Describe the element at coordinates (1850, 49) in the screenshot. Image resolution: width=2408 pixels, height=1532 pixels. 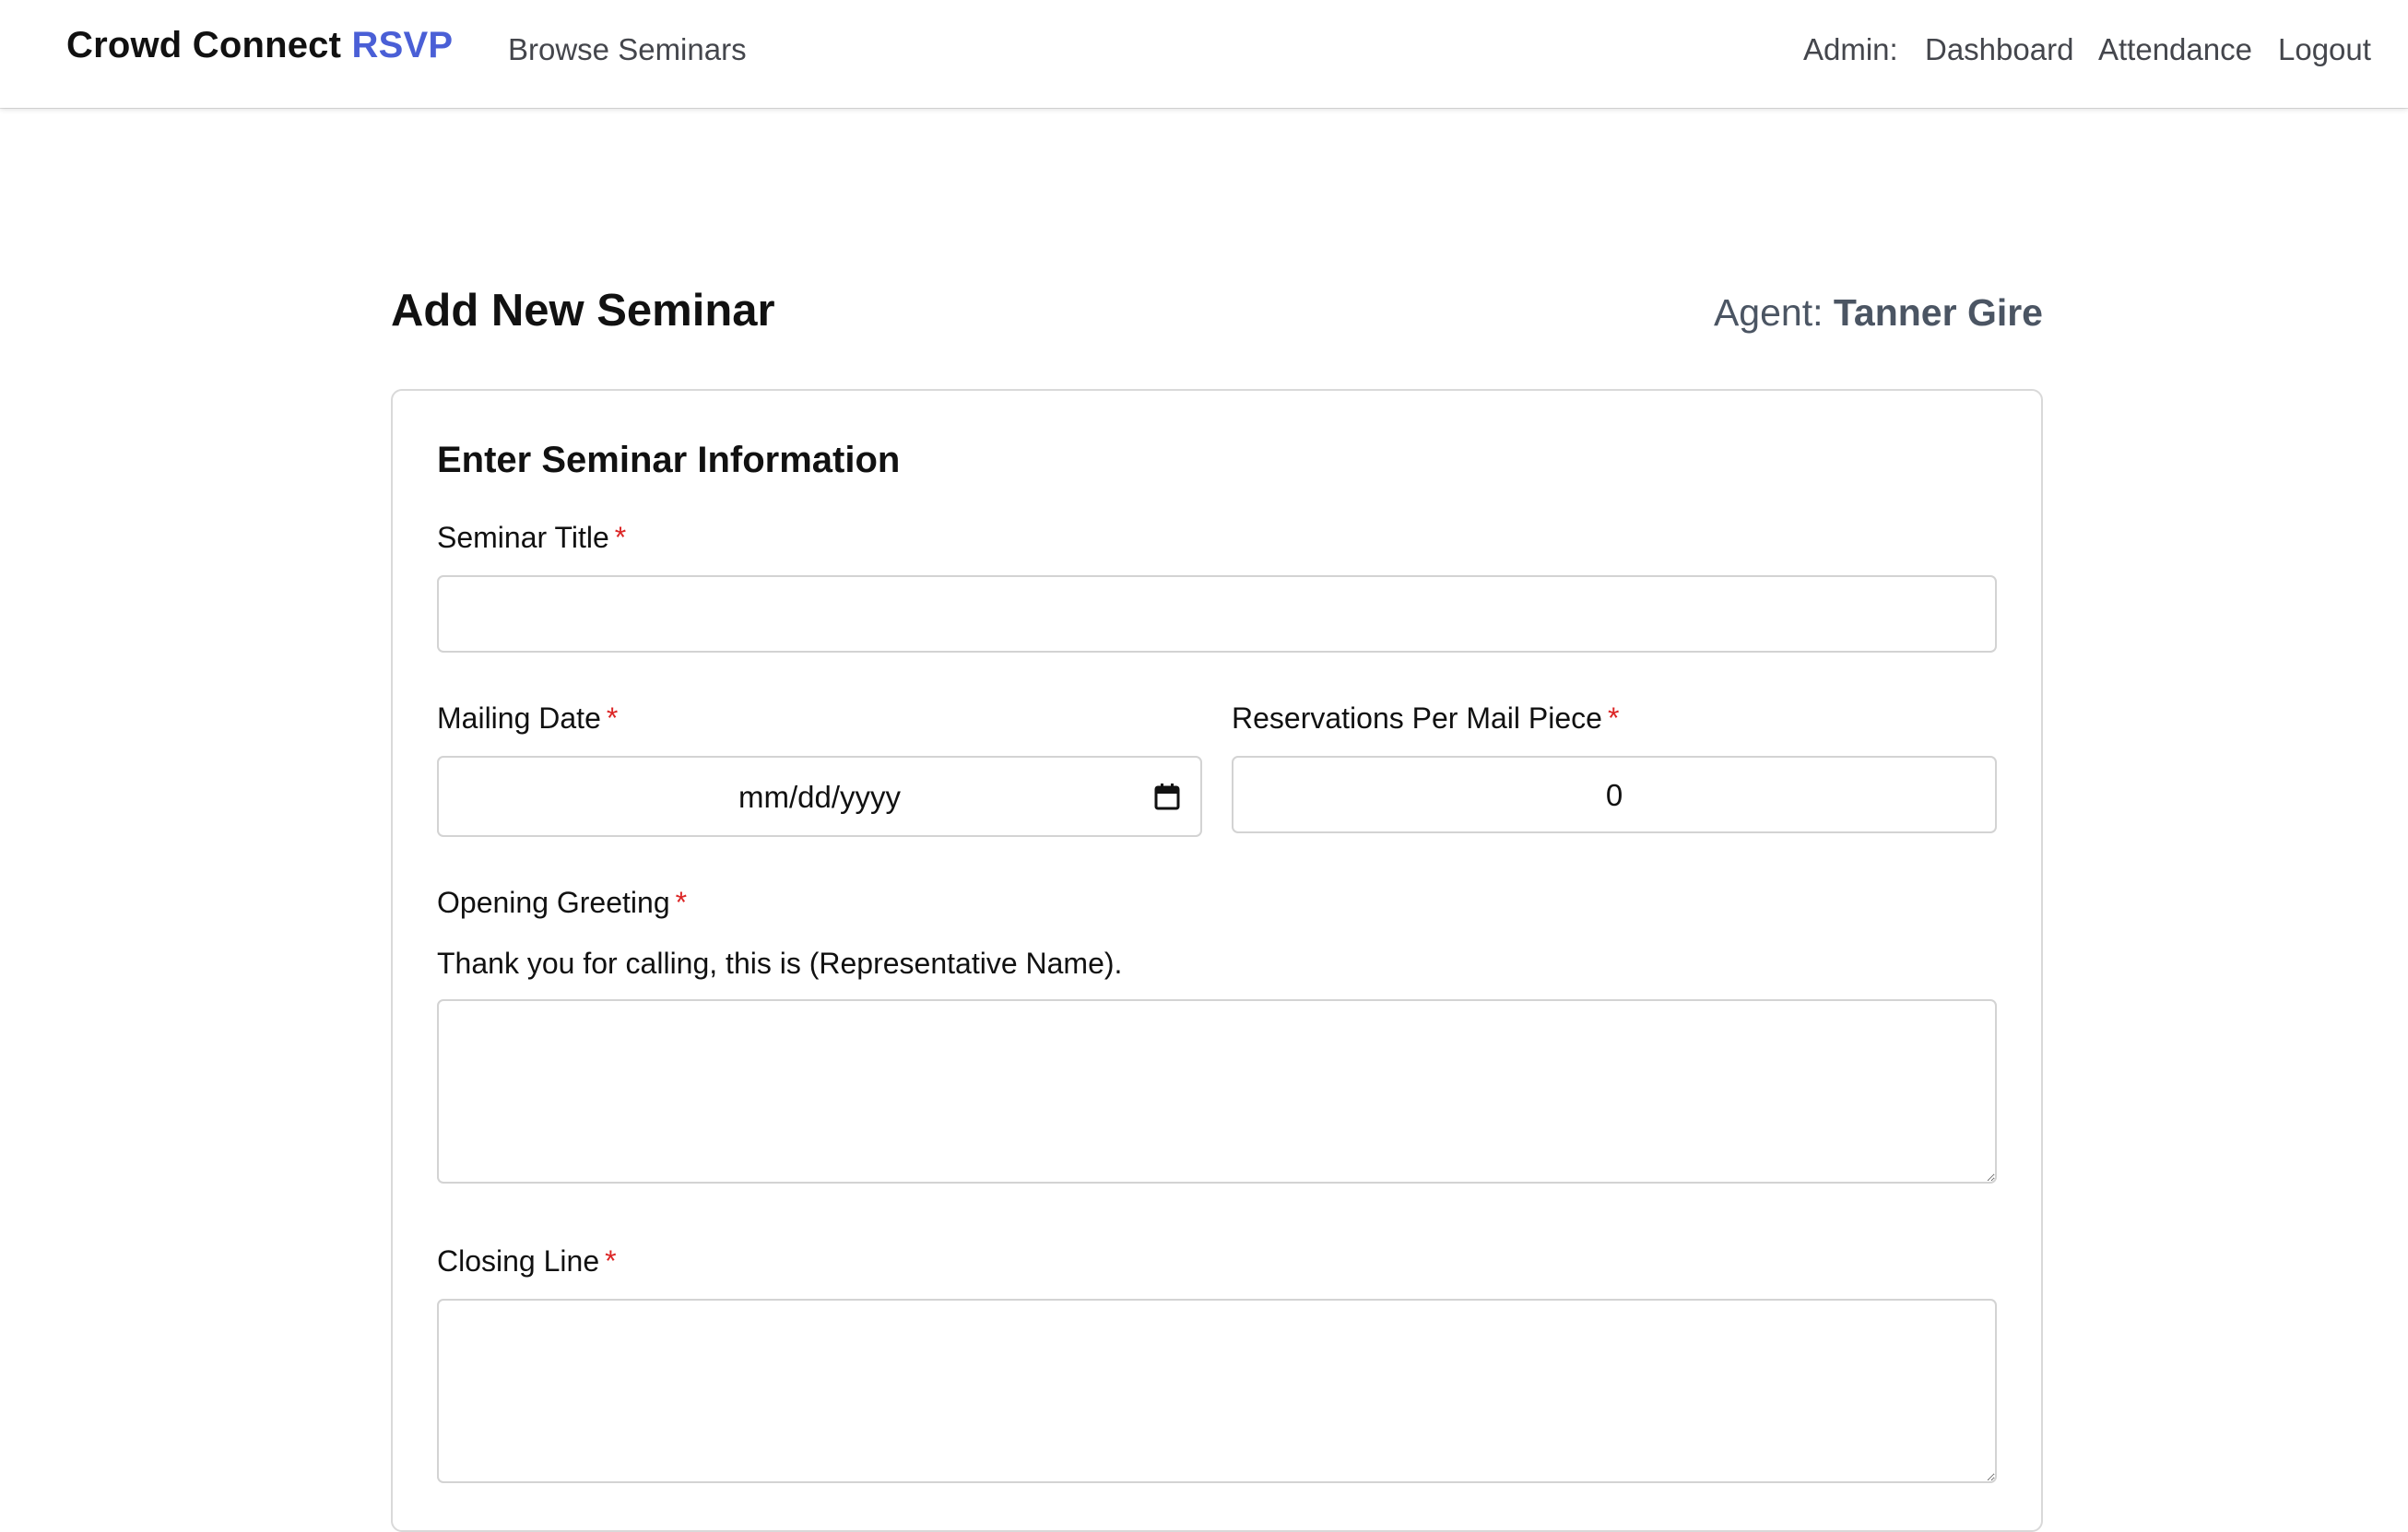
I see `nav-admin-label: Admin:` at that location.